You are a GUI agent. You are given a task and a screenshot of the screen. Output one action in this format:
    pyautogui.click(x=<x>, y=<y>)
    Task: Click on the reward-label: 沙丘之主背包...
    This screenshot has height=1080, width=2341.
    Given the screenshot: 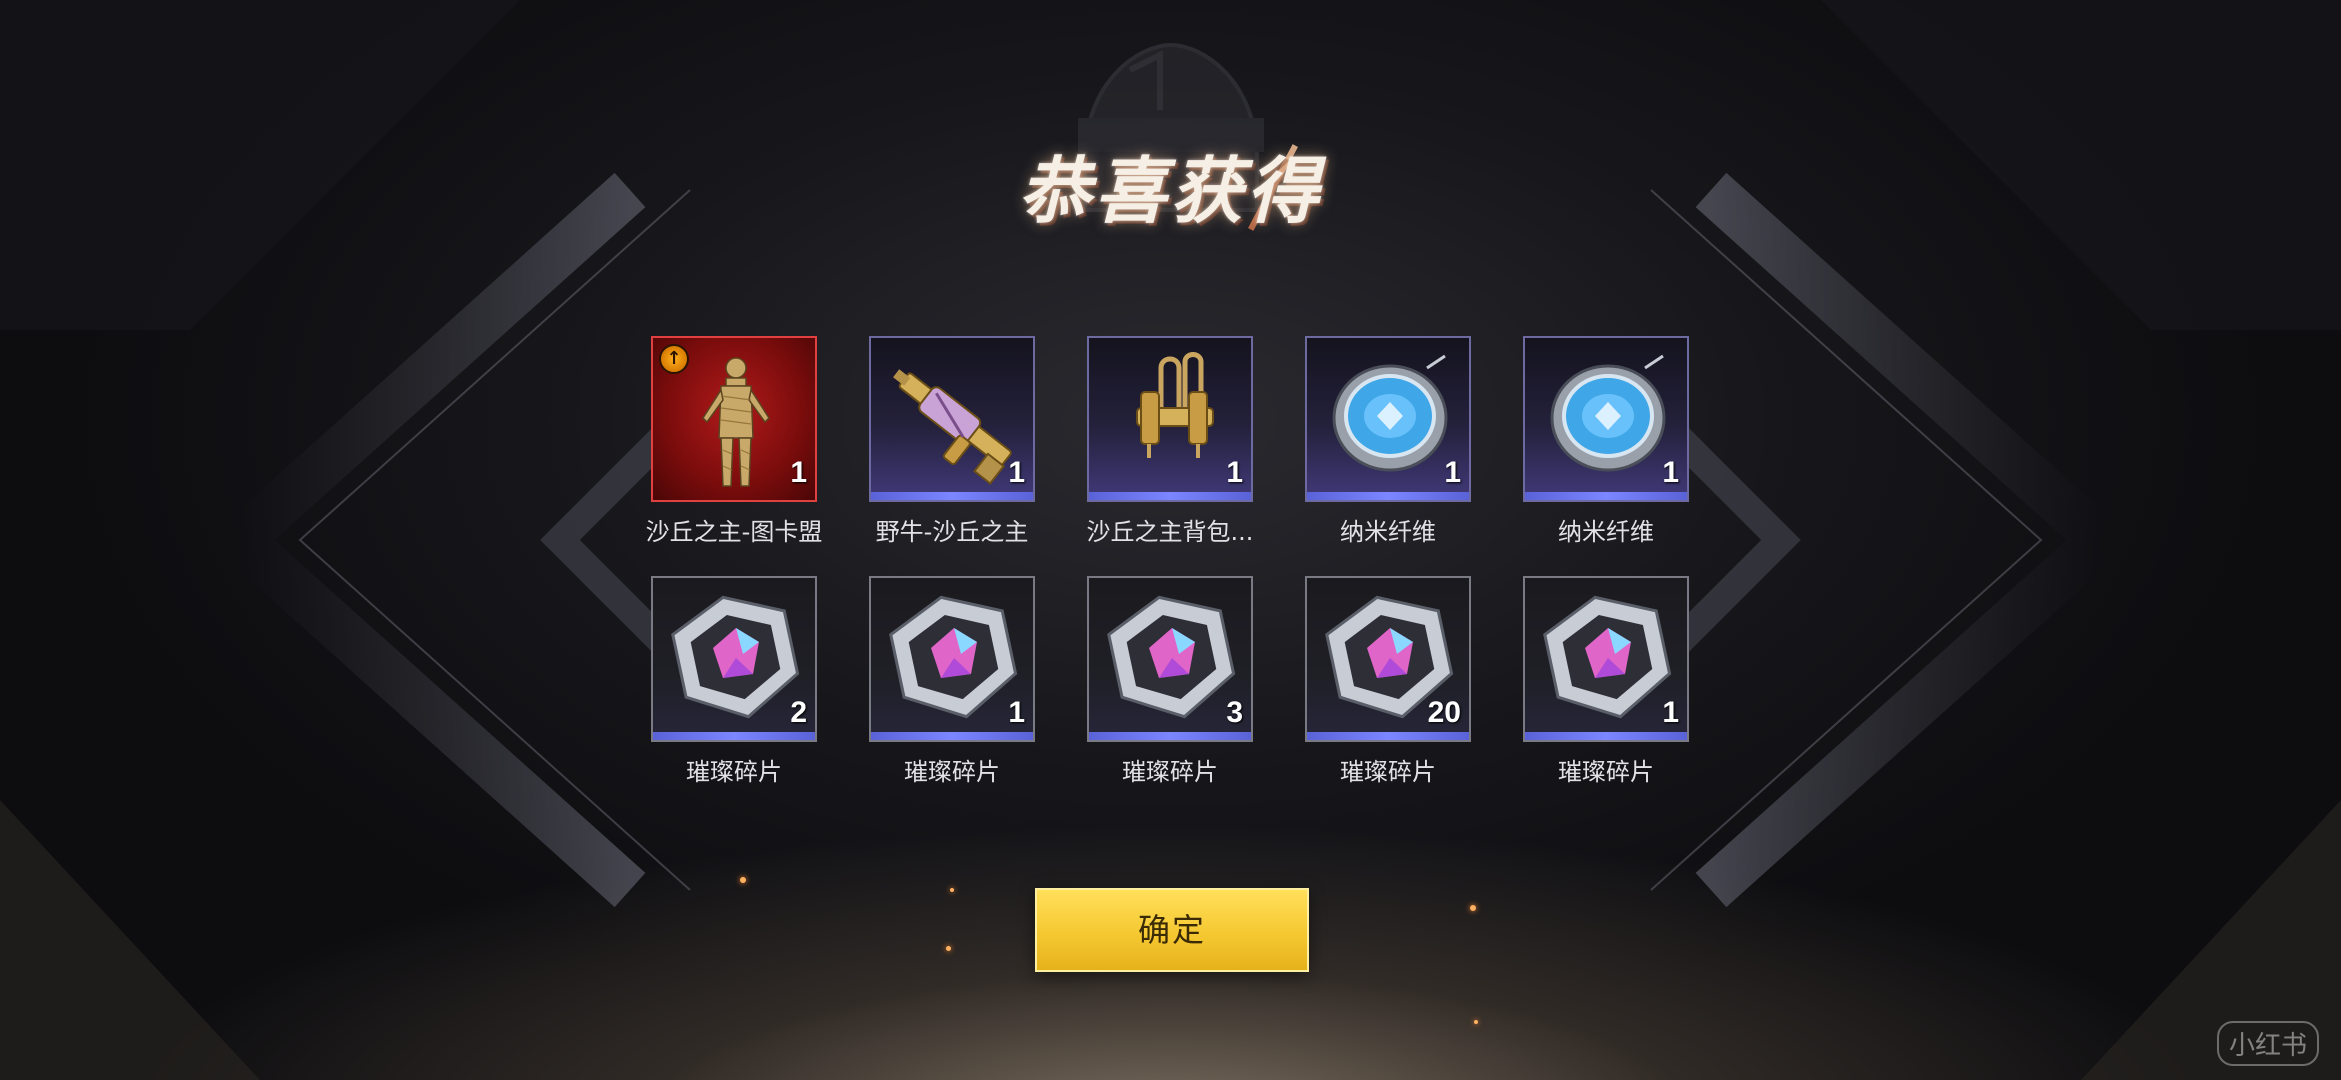 What is the action you would take?
    pyautogui.click(x=1170, y=532)
    